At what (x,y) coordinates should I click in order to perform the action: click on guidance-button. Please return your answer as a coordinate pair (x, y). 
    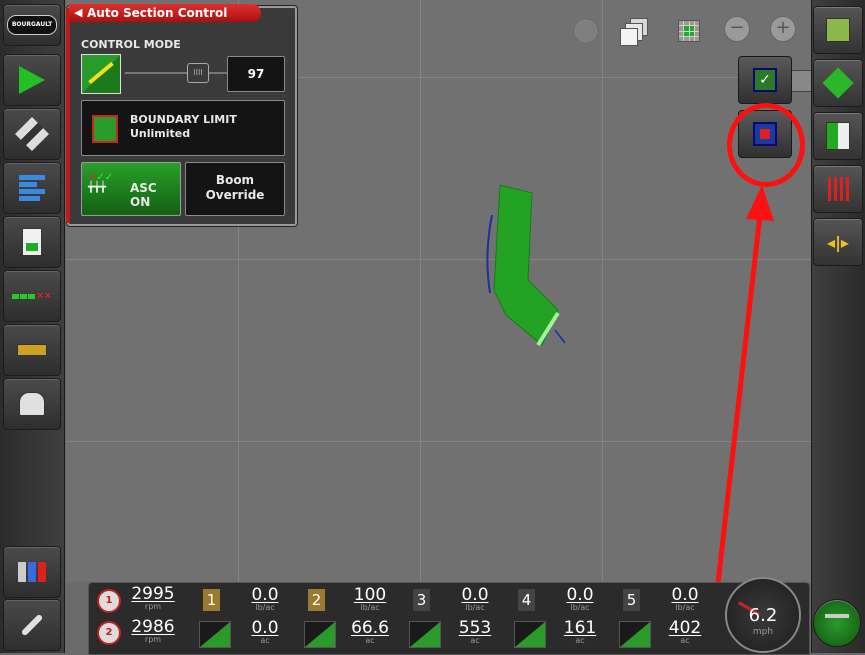
    Looking at the image, I should click on (32, 80).